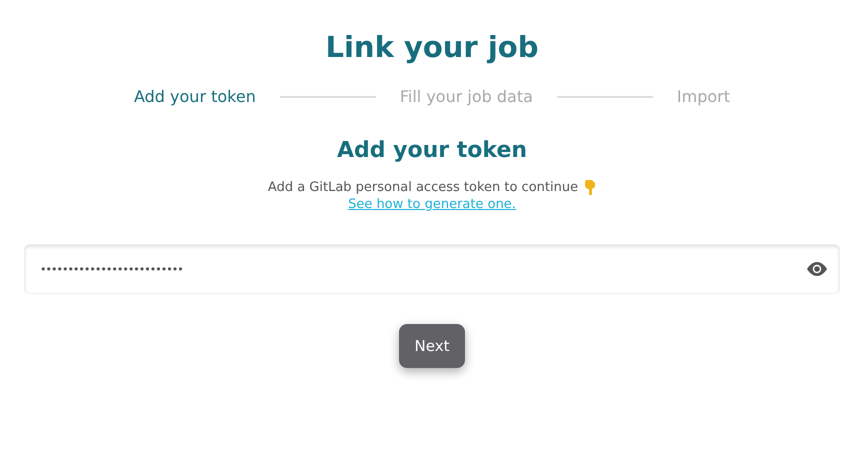 This screenshot has width=864, height=465. What do you see at coordinates (817, 269) in the screenshot?
I see `eye-icon` at bounding box center [817, 269].